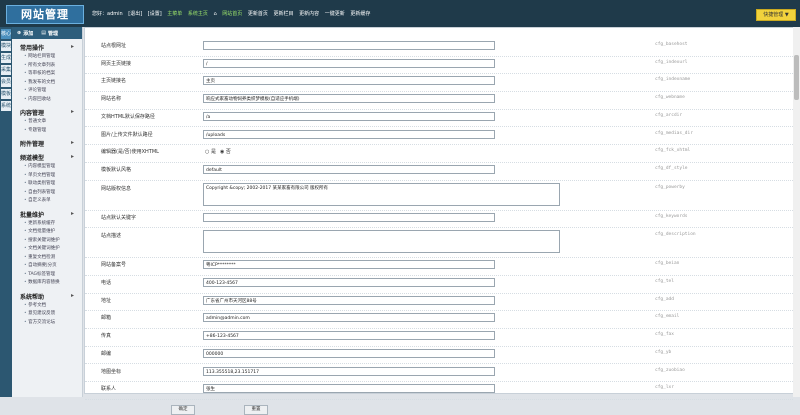  I want to click on sidebar-item: 文档关键词维护, so click(47, 249).